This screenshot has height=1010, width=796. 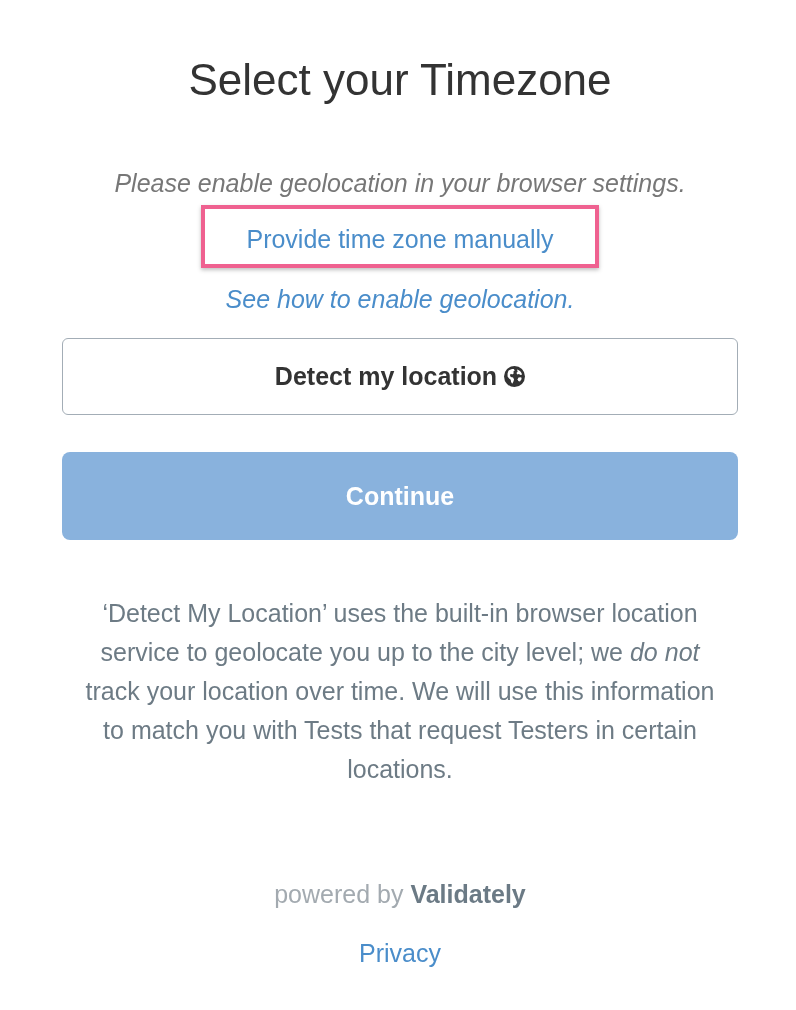 What do you see at coordinates (400, 691) in the screenshot?
I see `location-disclaimer: ‘Detect My Location’ uses the built-in browser location service to geolocate you up to the city level; we do not track your location over time. We will use this information to match you with Tests that request Testers in certain locations.` at bounding box center [400, 691].